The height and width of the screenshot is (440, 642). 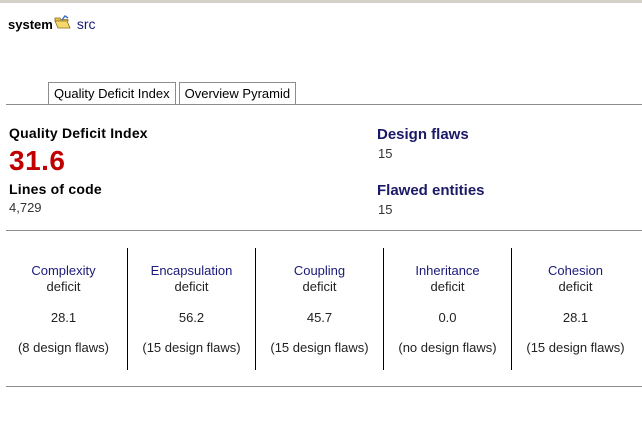 What do you see at coordinates (319, 270) in the screenshot?
I see `deficit-name: Coupling` at bounding box center [319, 270].